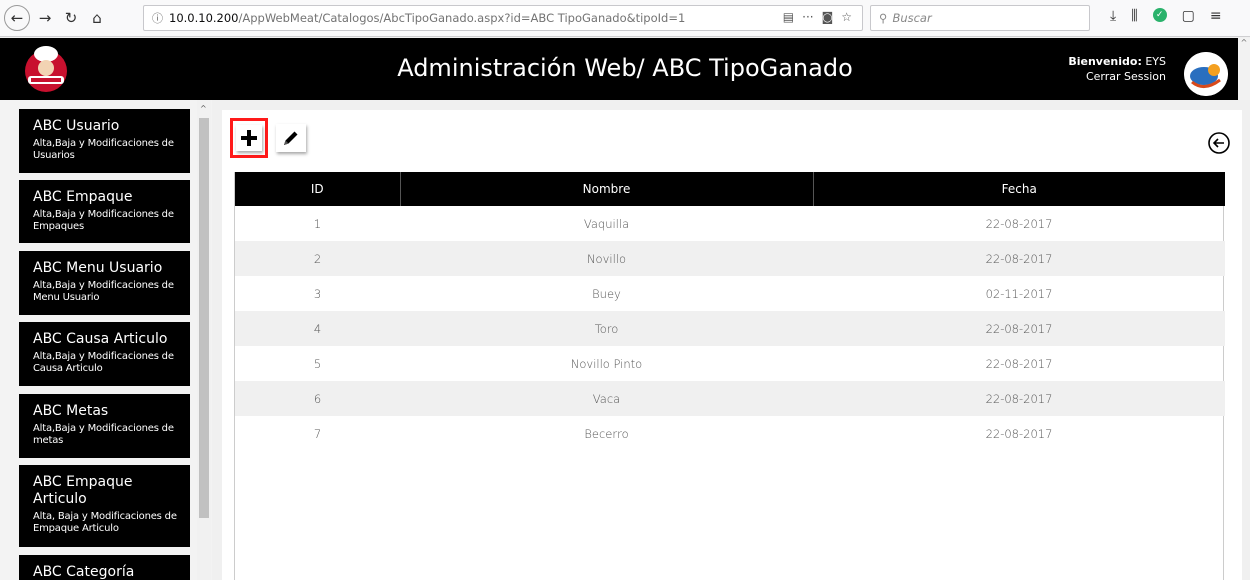 The width and height of the screenshot is (1250, 580). What do you see at coordinates (807, 17) in the screenshot?
I see `page-actions-icon: ···` at bounding box center [807, 17].